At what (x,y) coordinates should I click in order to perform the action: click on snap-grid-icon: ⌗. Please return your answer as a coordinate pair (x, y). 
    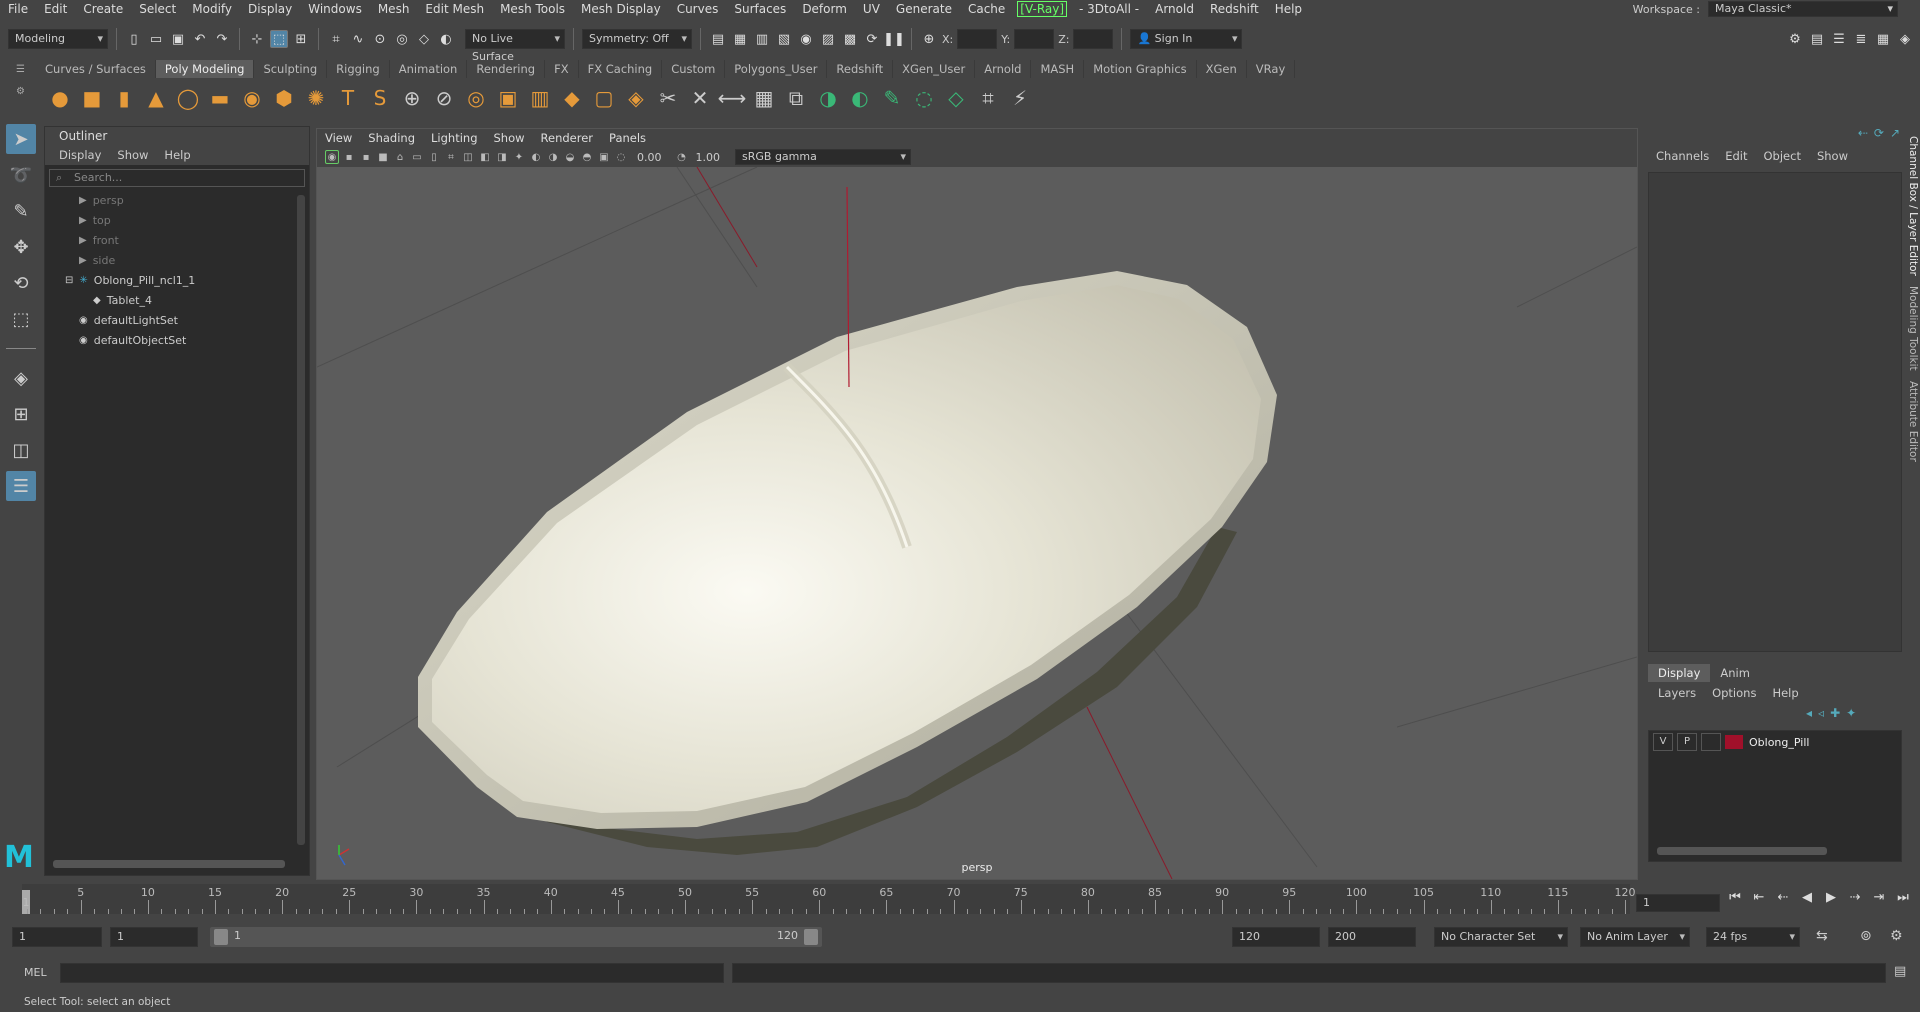
    Looking at the image, I should click on (336, 39).